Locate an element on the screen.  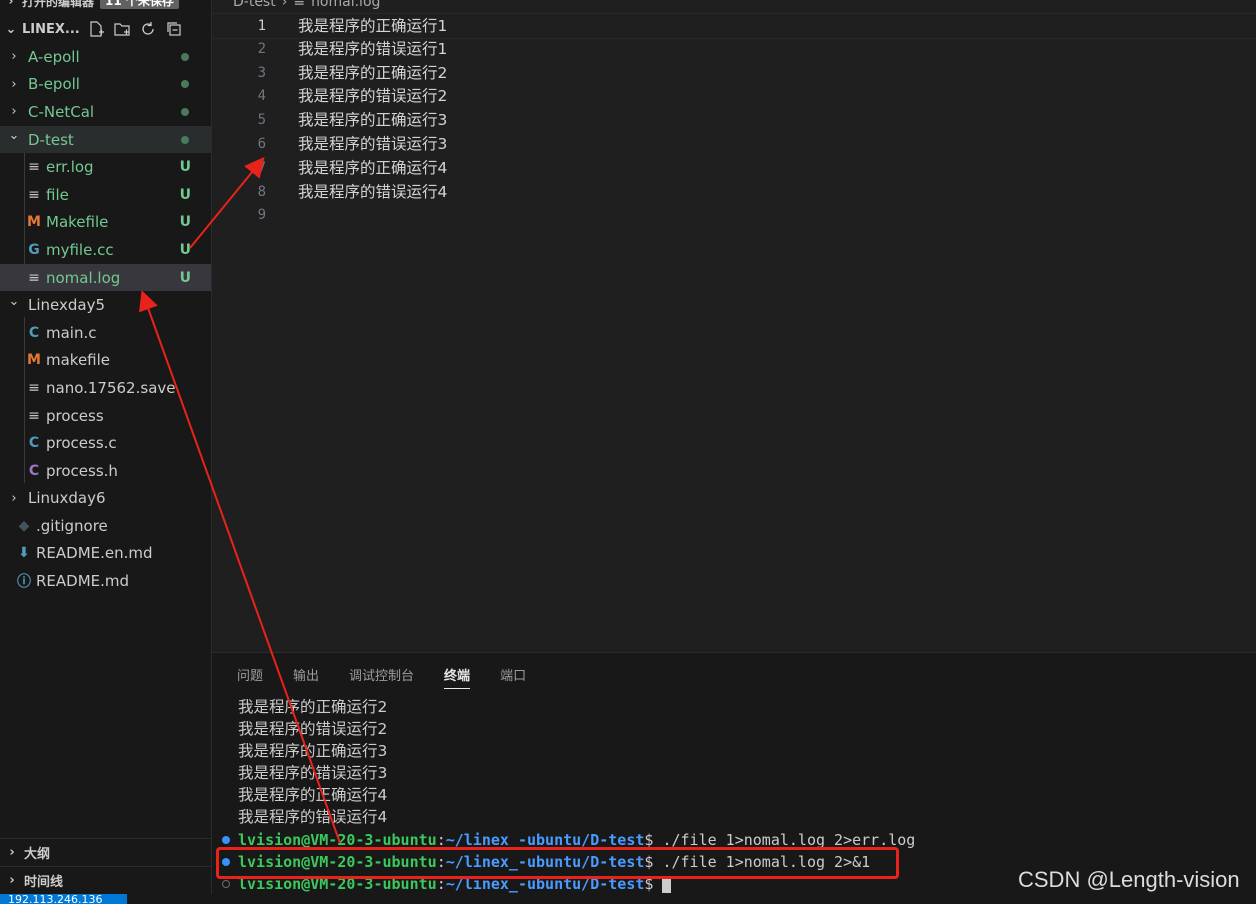
chevron-down-icon: ⌄ is located at coordinates (14, 136).